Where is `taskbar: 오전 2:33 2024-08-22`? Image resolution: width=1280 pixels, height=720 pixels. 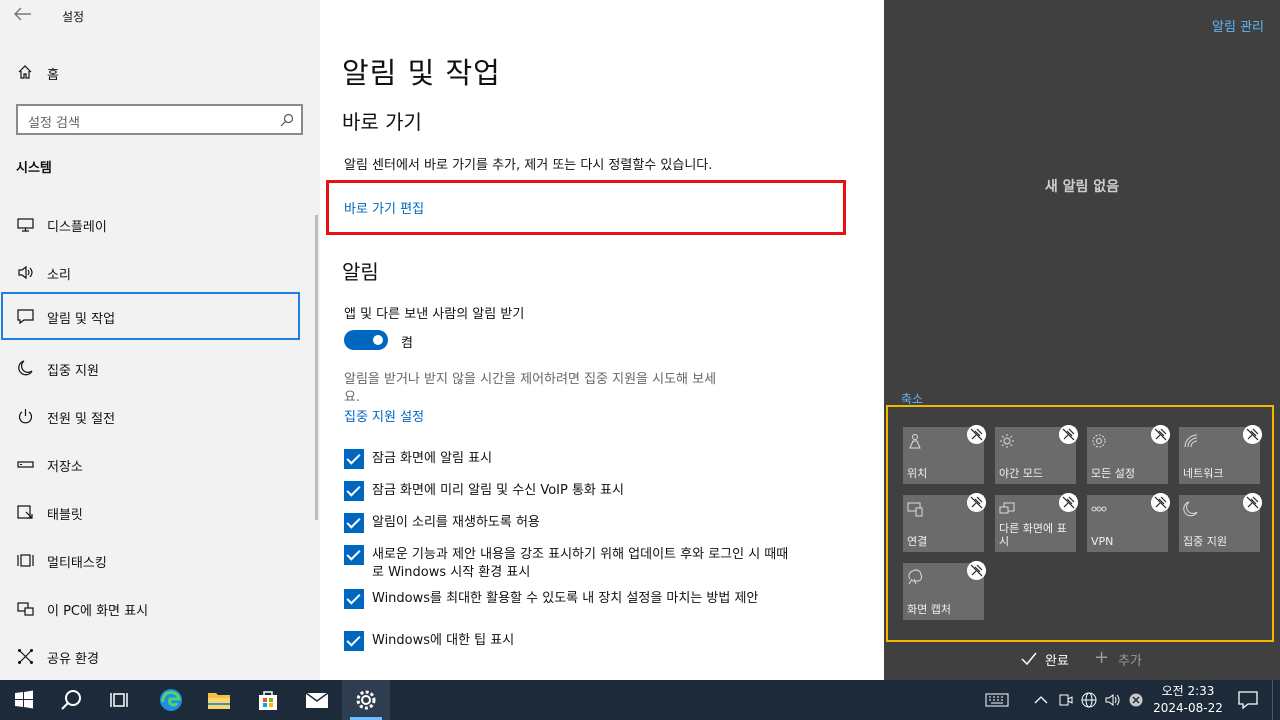
taskbar: 오전 2:33 2024-08-22 is located at coordinates (640, 700).